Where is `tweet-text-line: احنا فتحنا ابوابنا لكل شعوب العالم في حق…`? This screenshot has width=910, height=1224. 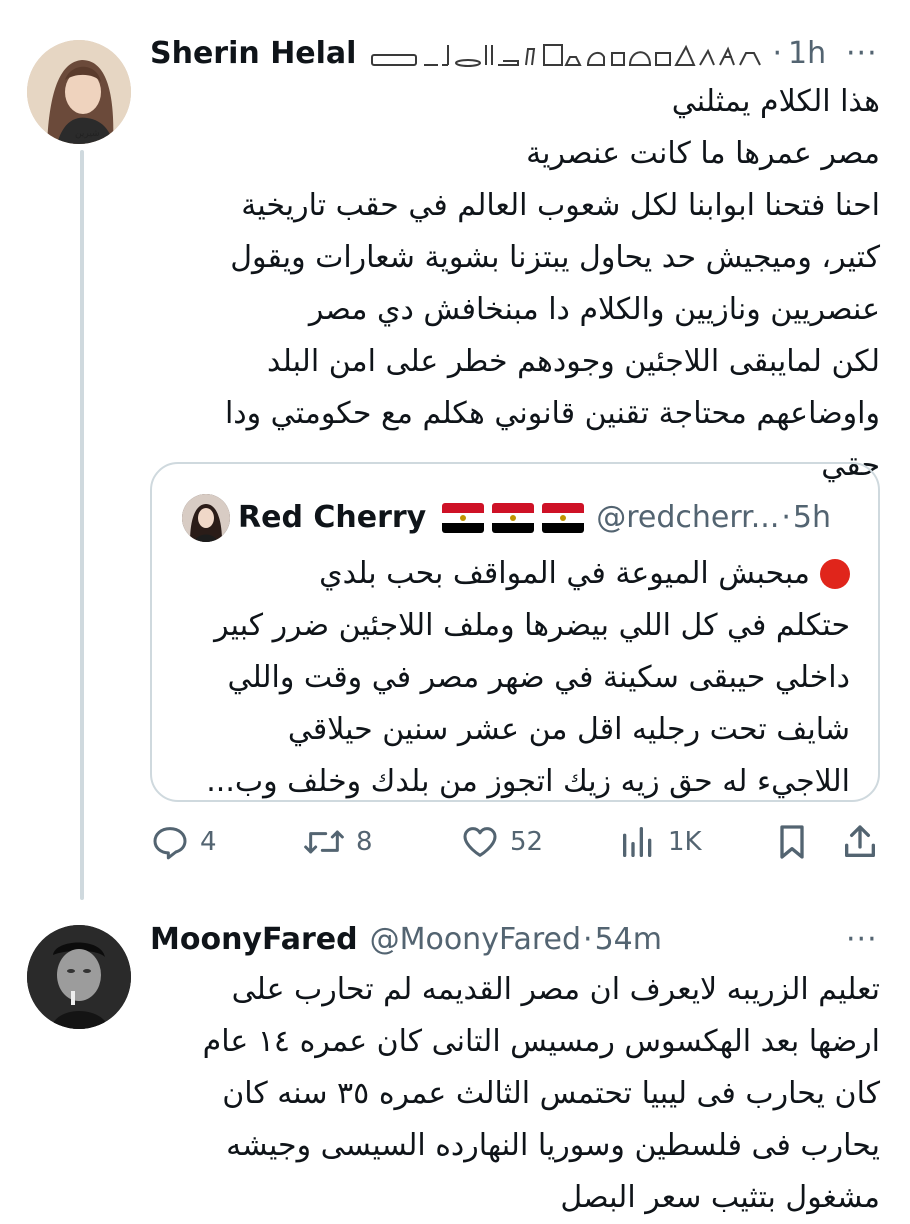
tweet-text-line: احنا فتحنا ابوابنا لكل شعوب العالم في حق… is located at coordinates (560, 205).